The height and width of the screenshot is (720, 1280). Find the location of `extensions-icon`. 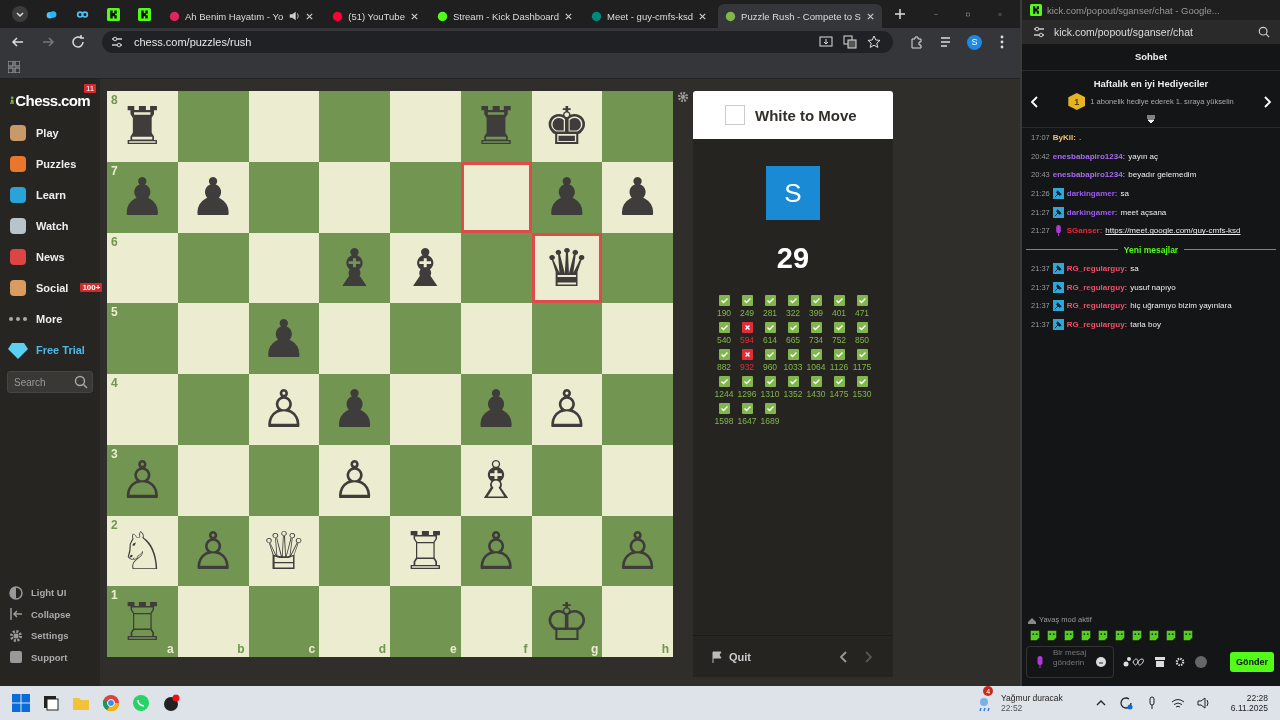

extensions-icon is located at coordinates (917, 42).